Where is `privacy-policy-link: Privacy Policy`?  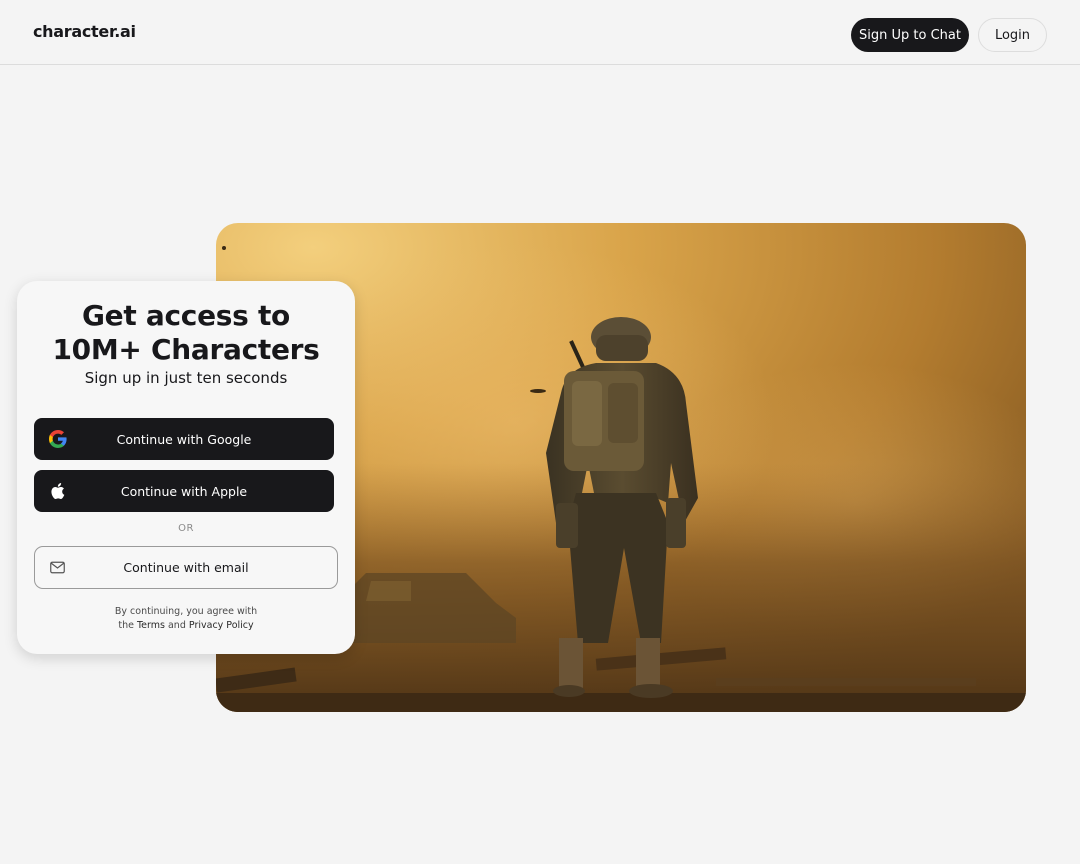 privacy-policy-link: Privacy Policy is located at coordinates (221, 625).